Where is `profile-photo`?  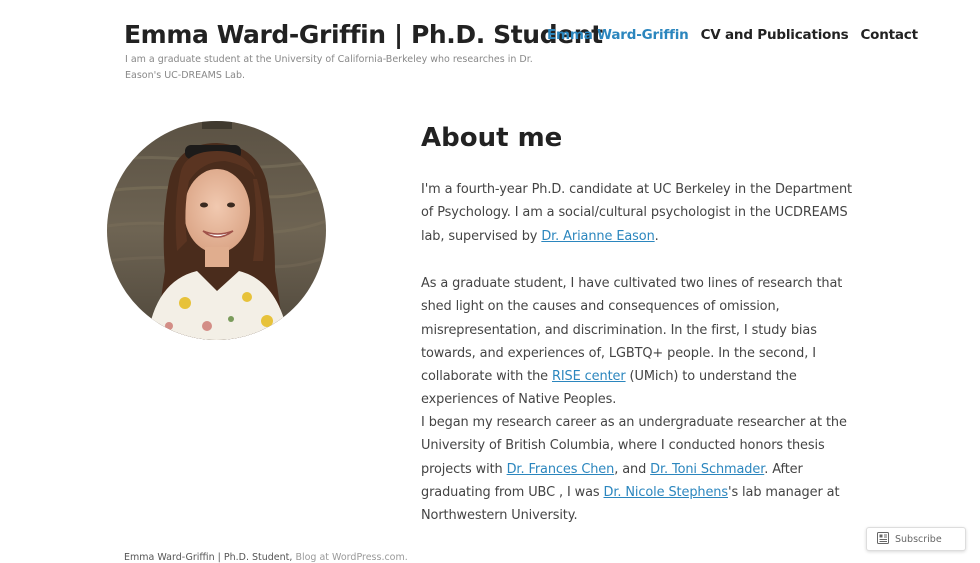
profile-photo is located at coordinates (216, 230).